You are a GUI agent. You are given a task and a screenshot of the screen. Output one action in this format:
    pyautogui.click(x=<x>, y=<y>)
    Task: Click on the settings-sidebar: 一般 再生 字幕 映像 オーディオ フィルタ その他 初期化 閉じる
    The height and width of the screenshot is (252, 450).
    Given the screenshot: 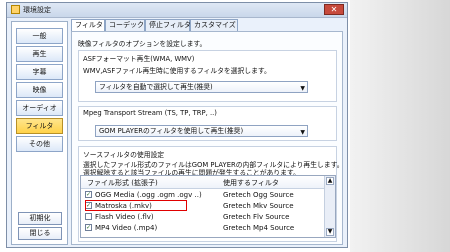 What is the action you would take?
    pyautogui.click(x=39, y=133)
    